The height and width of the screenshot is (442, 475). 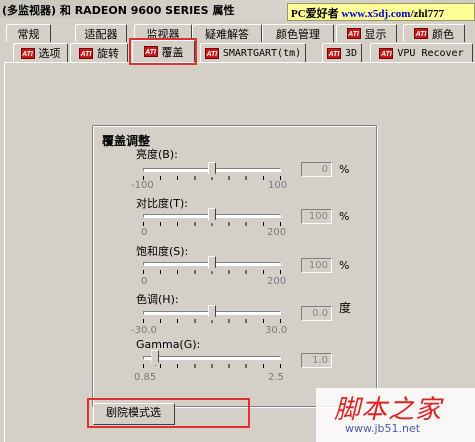 What do you see at coordinates (375, 34) in the screenshot?
I see `tab-label: 显示` at bounding box center [375, 34].